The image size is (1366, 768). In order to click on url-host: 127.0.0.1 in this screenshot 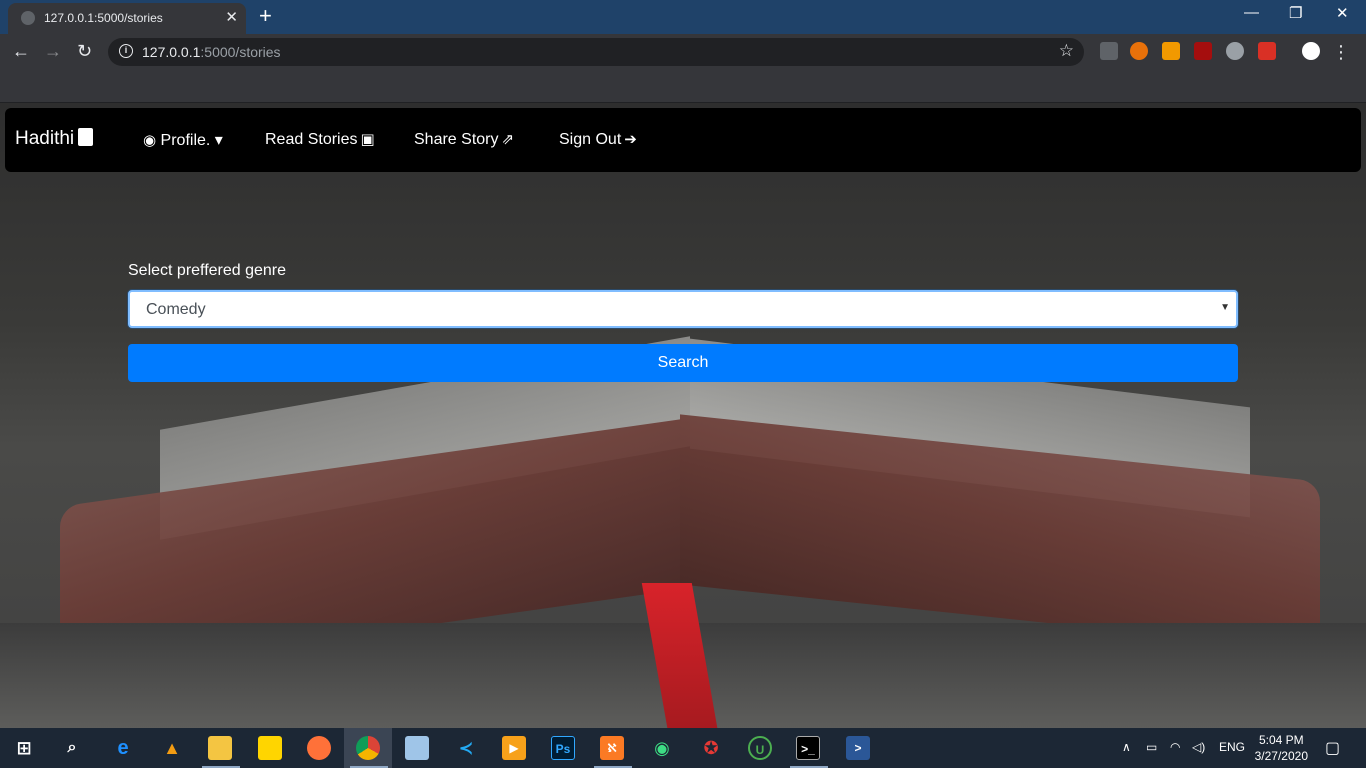, I will do `click(171, 52)`.